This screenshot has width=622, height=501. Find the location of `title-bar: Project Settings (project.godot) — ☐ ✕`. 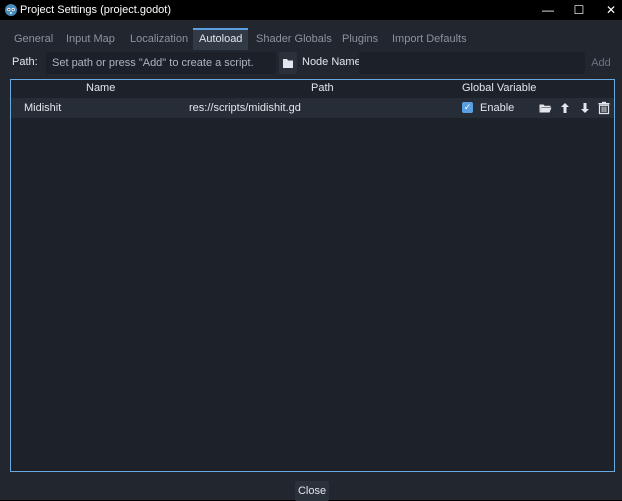

title-bar: Project Settings (project.godot) — ☐ ✕ is located at coordinates (311, 10).